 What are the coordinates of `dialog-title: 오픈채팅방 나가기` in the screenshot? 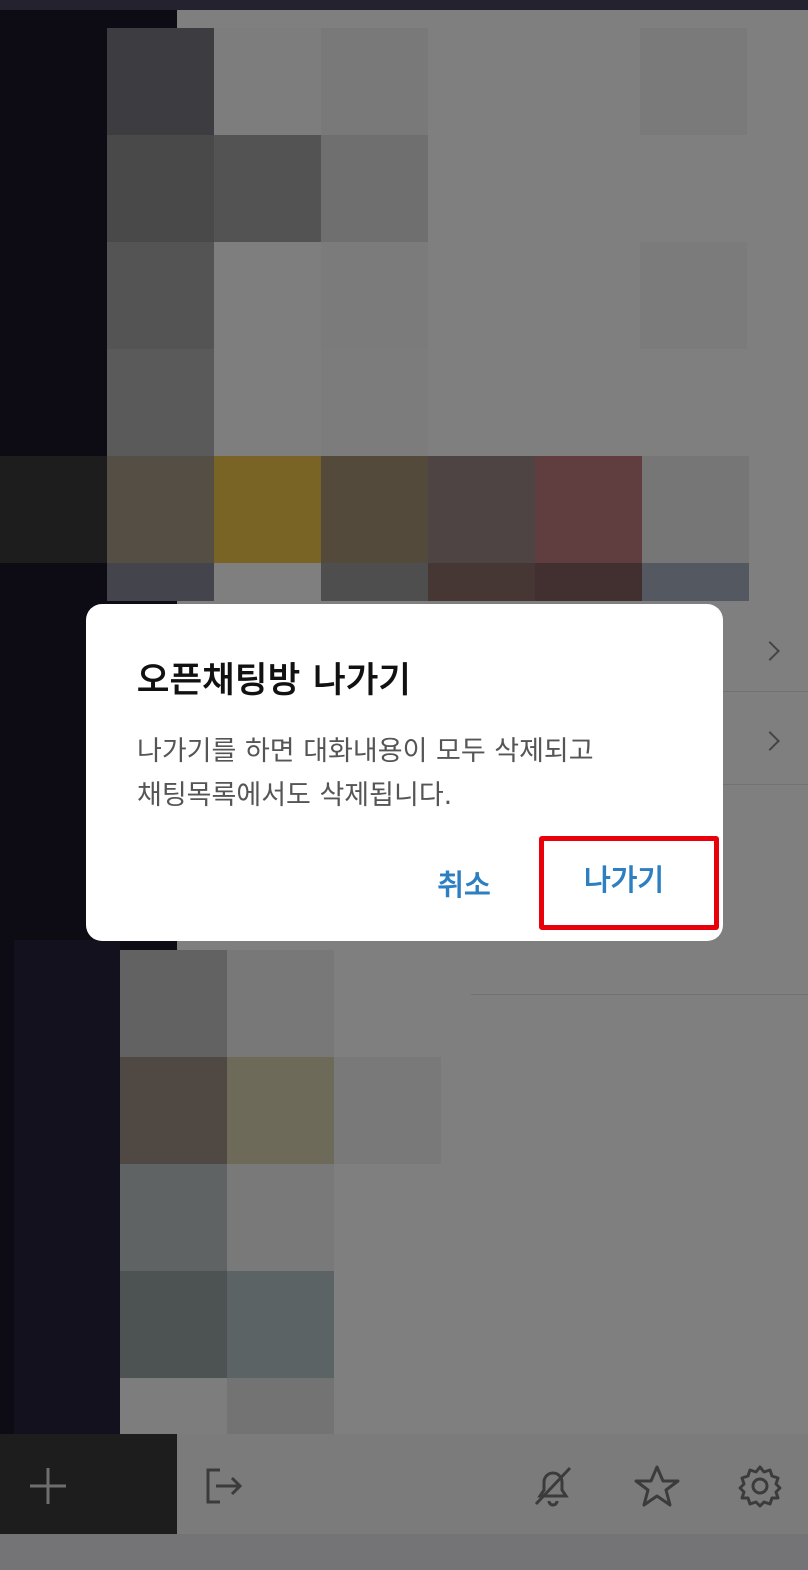 It's located at (274, 681).